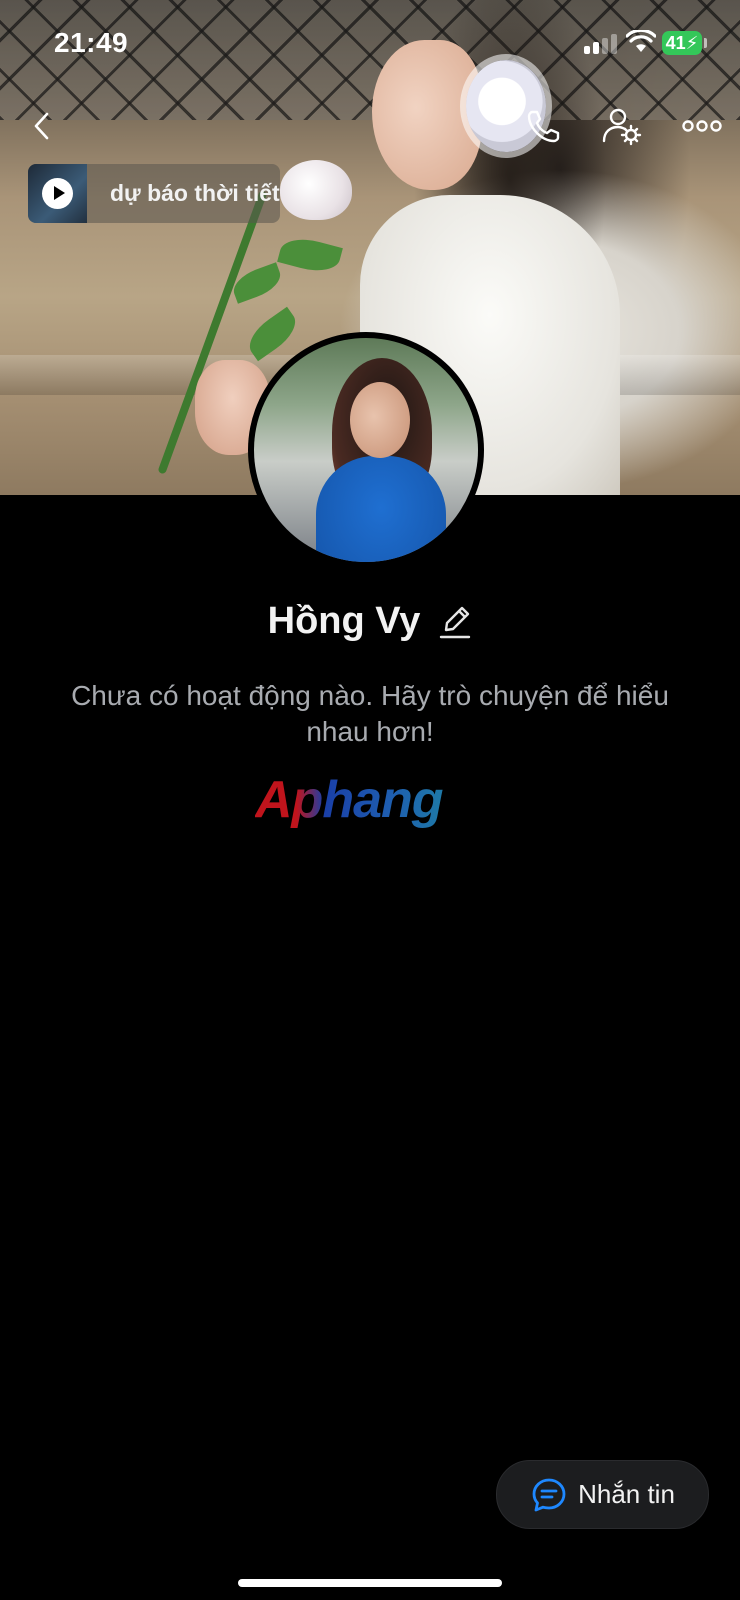 The image size is (740, 1600). I want to click on charging-bolt-icon: ⚡, so click(692, 43).